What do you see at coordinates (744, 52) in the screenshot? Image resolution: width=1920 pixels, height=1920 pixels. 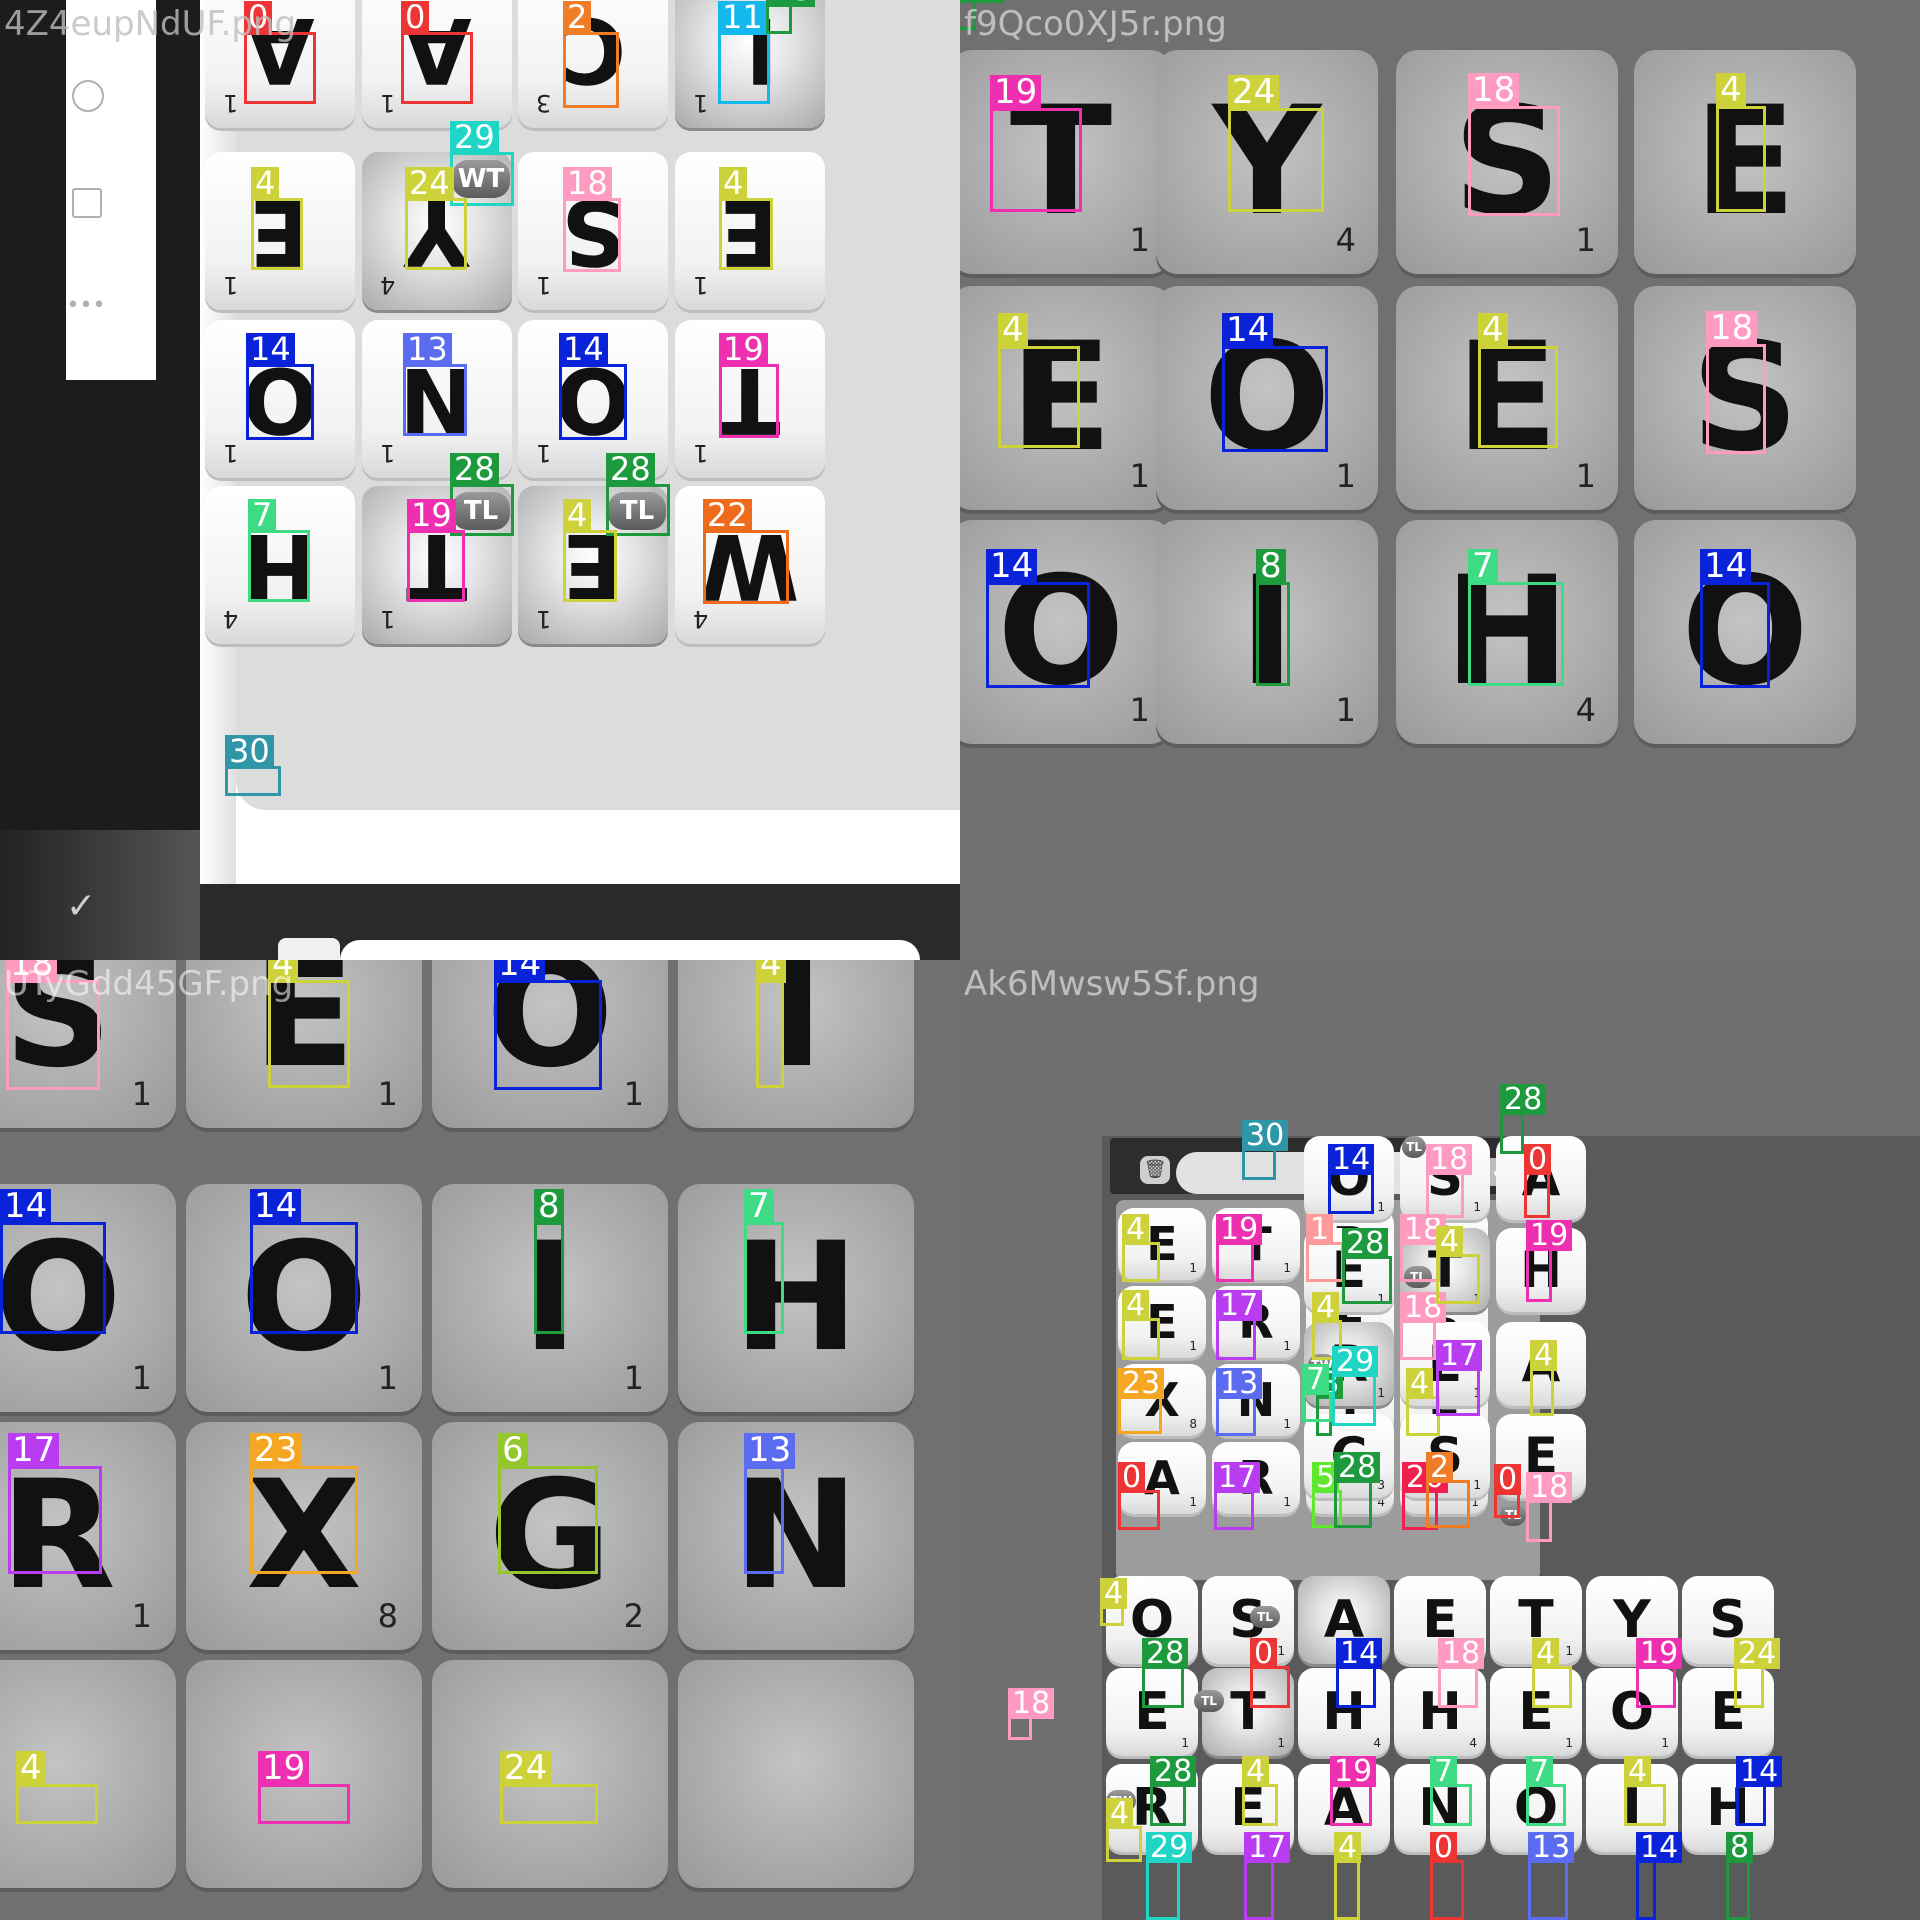 I see `detection-box: 11` at bounding box center [744, 52].